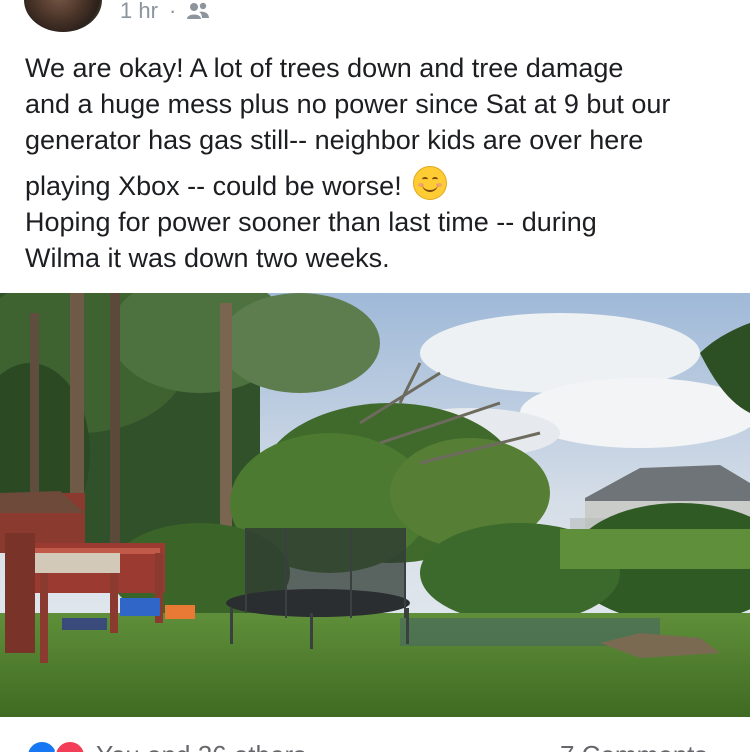 The height and width of the screenshot is (752, 750). I want to click on post-timestamp: 1 hr, so click(139, 12).